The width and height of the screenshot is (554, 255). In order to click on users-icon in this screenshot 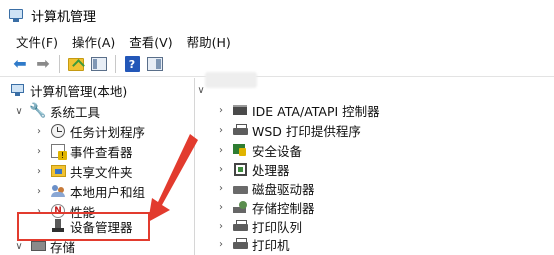, I will do `click(58, 191)`.